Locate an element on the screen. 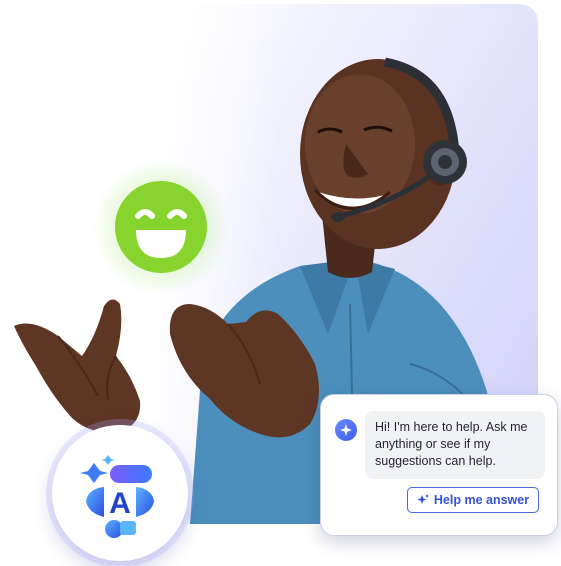  hand-illustration is located at coordinates (77, 366).